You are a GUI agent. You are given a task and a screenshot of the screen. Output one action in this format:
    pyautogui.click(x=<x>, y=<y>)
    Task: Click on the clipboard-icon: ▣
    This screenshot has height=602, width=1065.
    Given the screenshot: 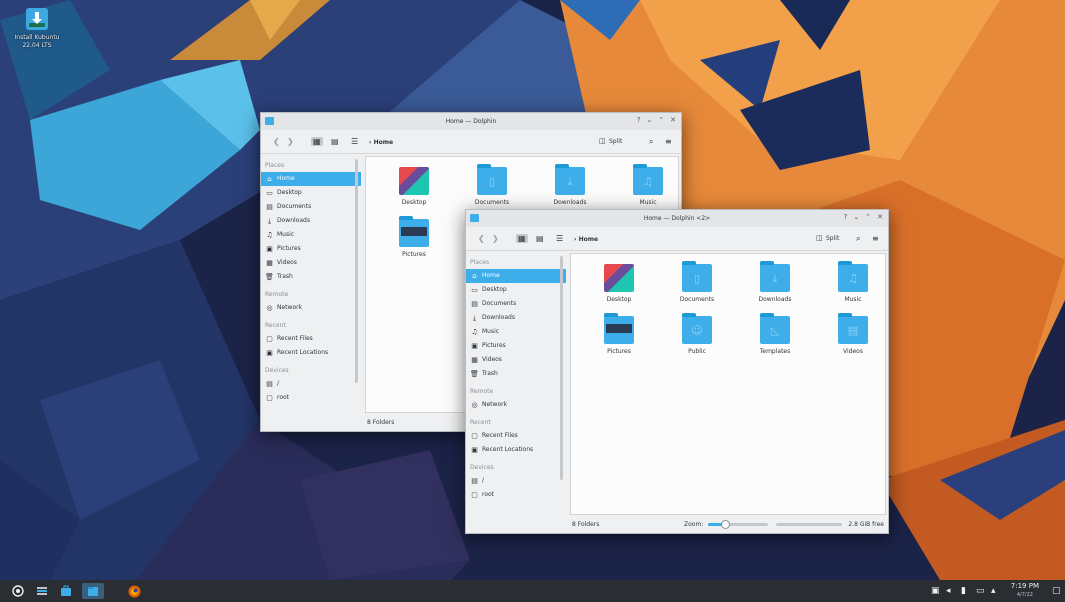 What is the action you would take?
    pyautogui.click(x=935, y=591)
    